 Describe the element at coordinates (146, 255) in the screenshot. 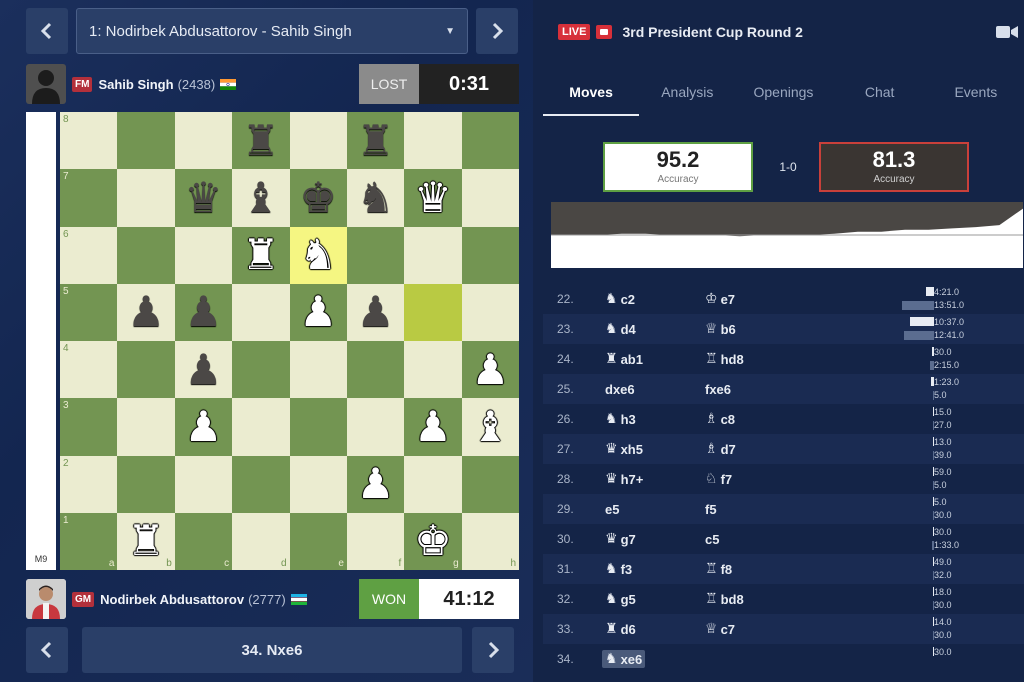

I see `square-b6` at that location.